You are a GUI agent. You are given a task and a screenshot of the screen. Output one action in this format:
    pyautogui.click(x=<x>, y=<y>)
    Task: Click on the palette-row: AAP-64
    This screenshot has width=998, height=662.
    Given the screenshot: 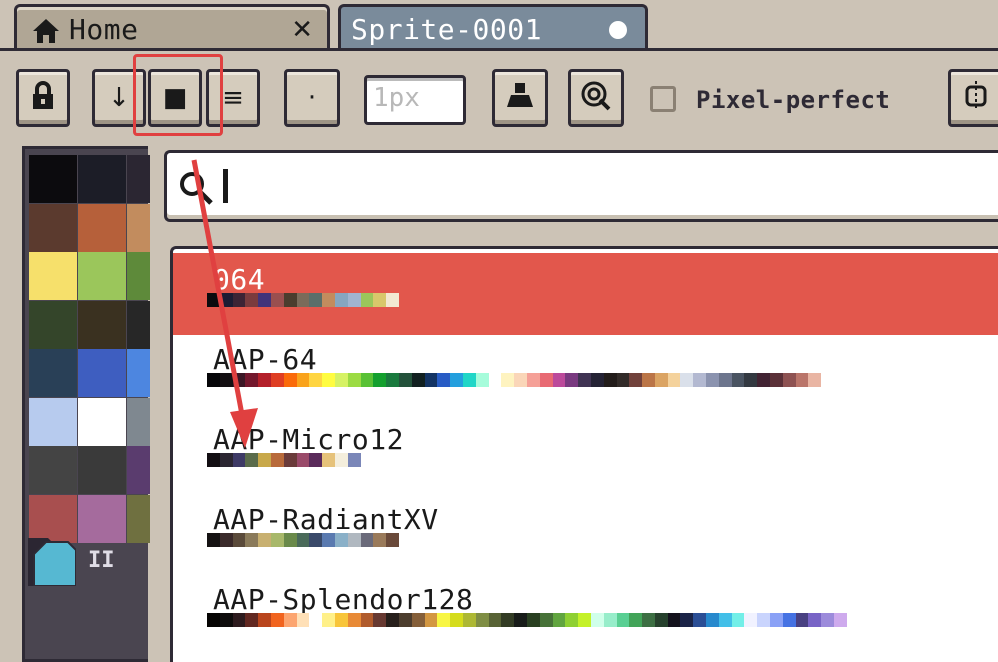 What is the action you would take?
    pyautogui.click(x=585, y=374)
    